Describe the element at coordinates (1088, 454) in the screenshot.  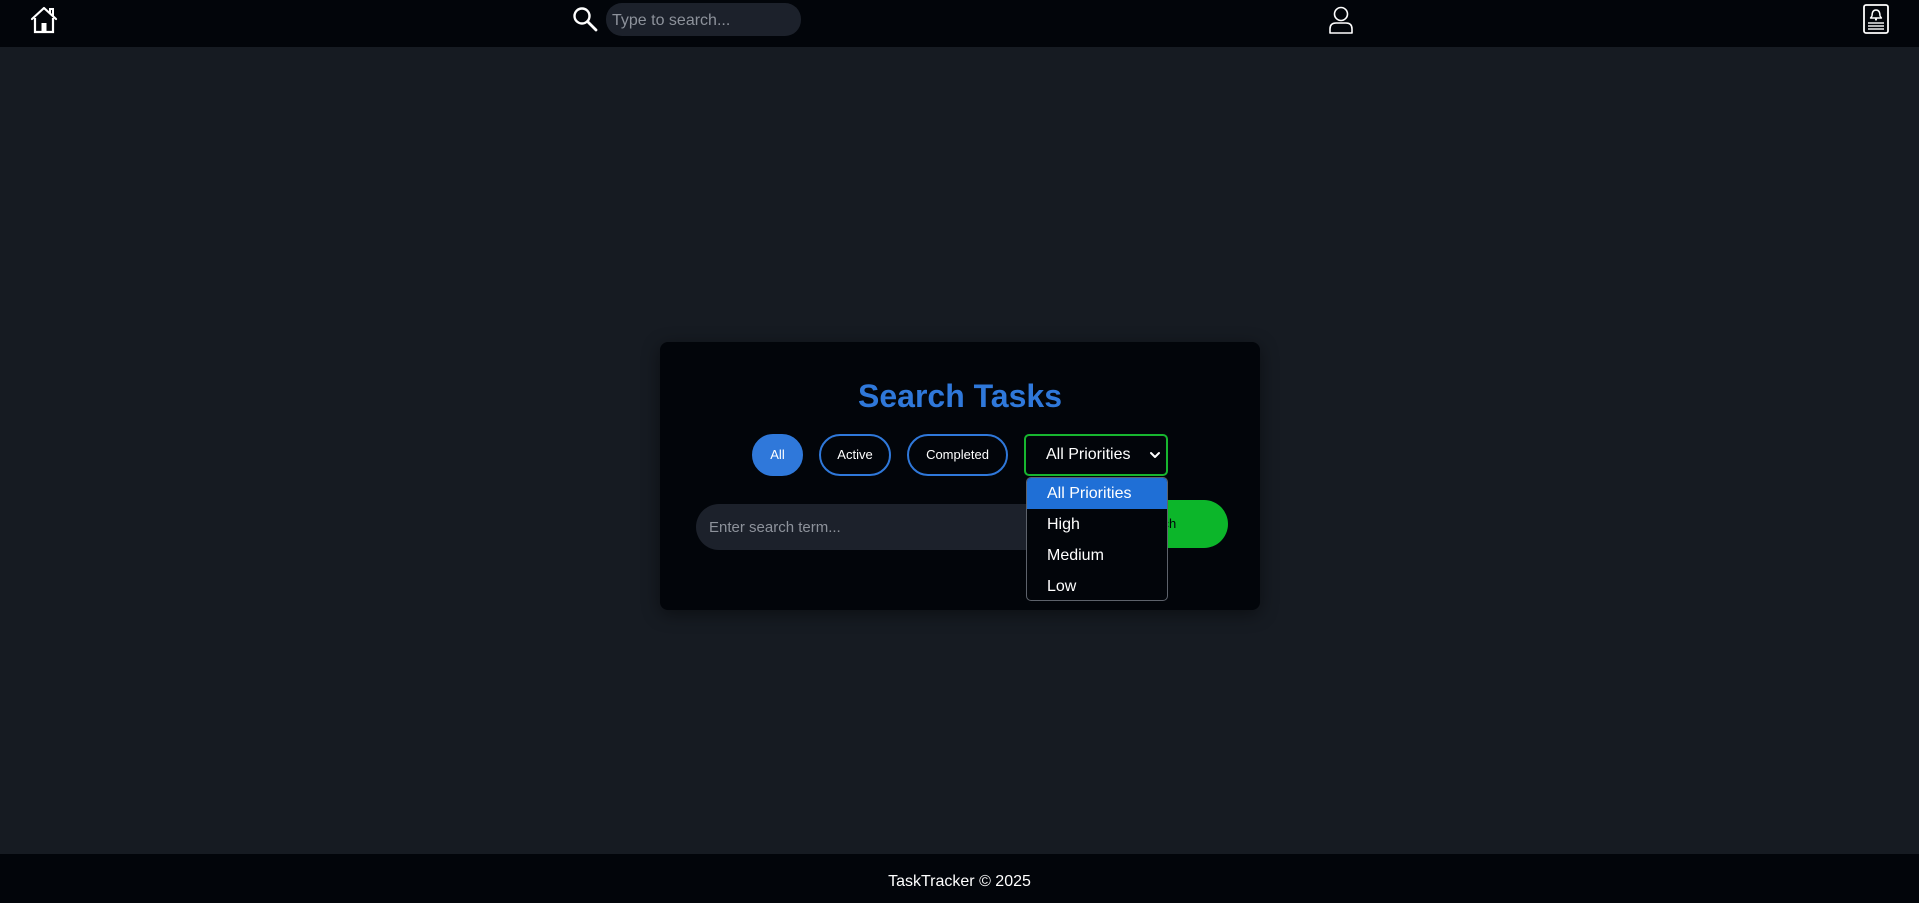
I see `priority-select-value: All Priorities` at that location.